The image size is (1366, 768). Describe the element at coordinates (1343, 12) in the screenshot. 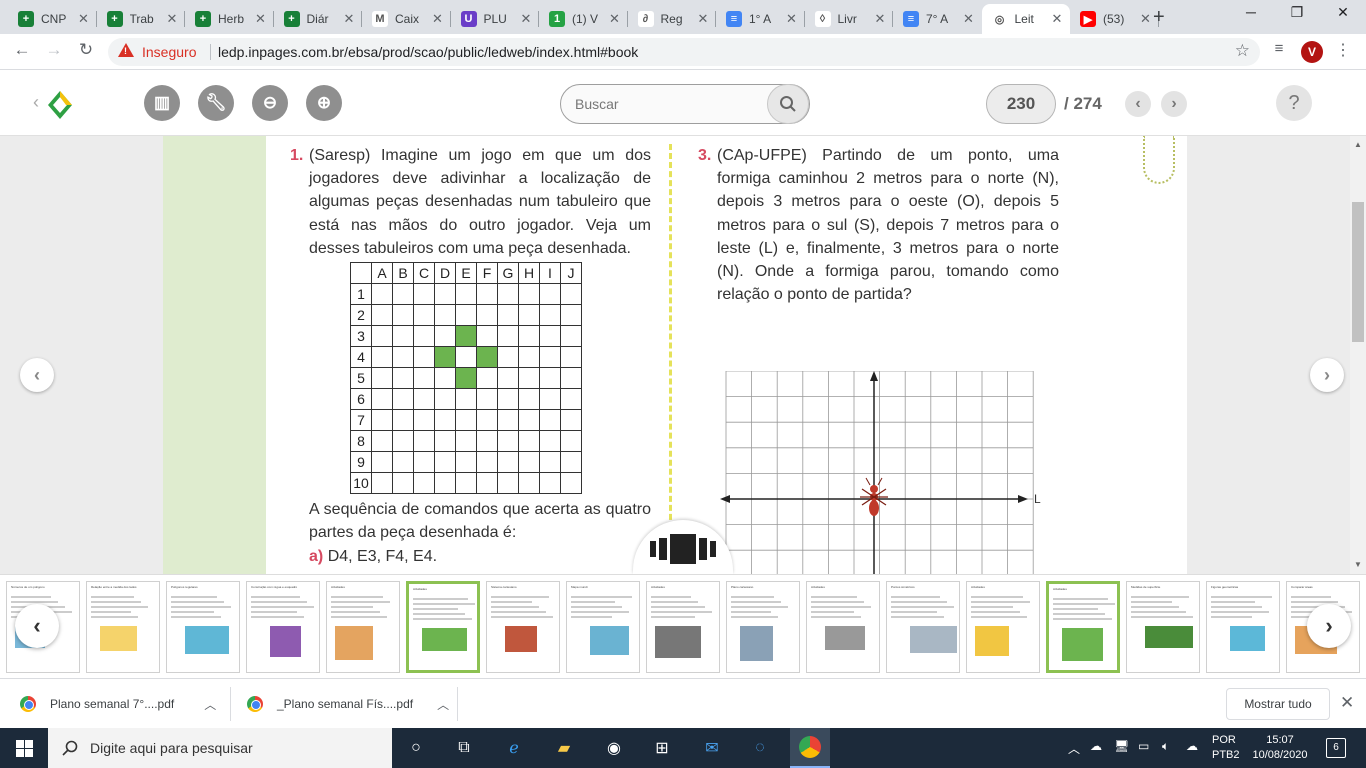

I see `close-window-button: ✕` at that location.